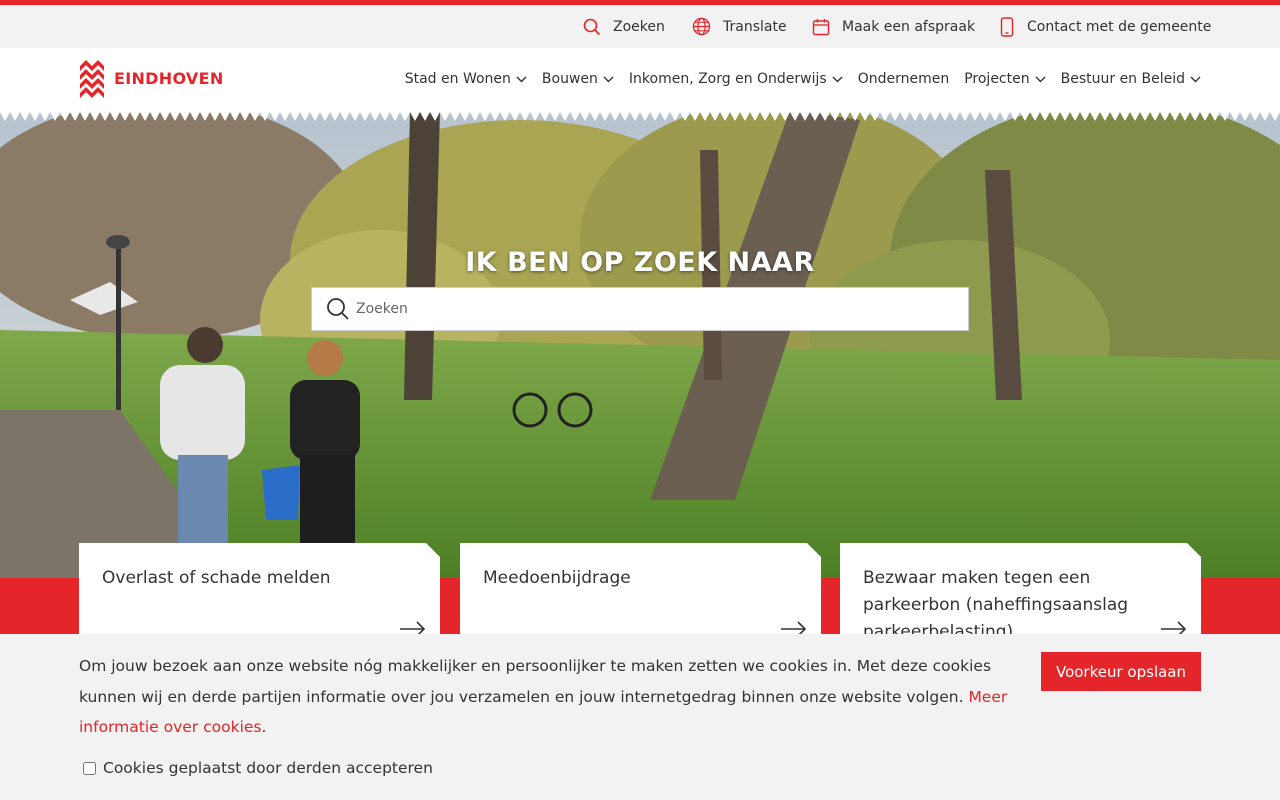  Describe the element at coordinates (997, 79) in the screenshot. I see `nav-label: Projecten` at that location.